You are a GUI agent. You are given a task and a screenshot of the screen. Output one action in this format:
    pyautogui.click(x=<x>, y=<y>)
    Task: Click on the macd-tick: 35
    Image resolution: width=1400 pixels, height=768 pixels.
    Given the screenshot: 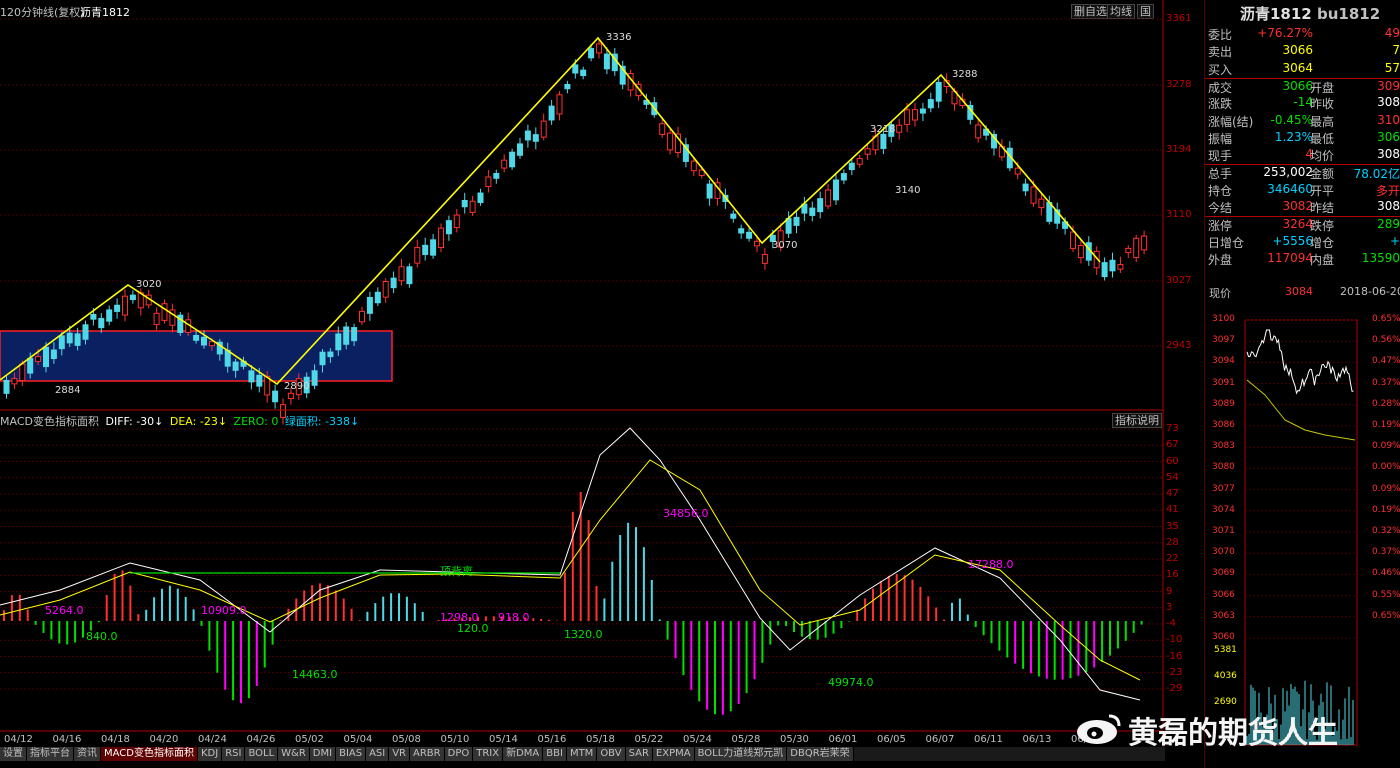 What is the action you would take?
    pyautogui.click(x=1172, y=526)
    